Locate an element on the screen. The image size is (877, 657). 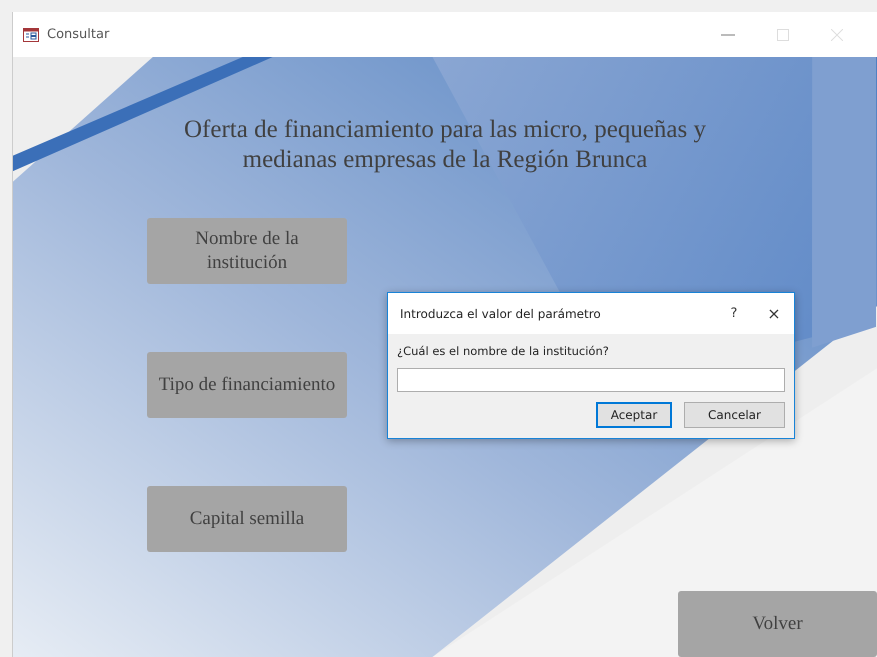
prompt-label: ¿Cuál es el nombre de la institución? is located at coordinates (503, 351).